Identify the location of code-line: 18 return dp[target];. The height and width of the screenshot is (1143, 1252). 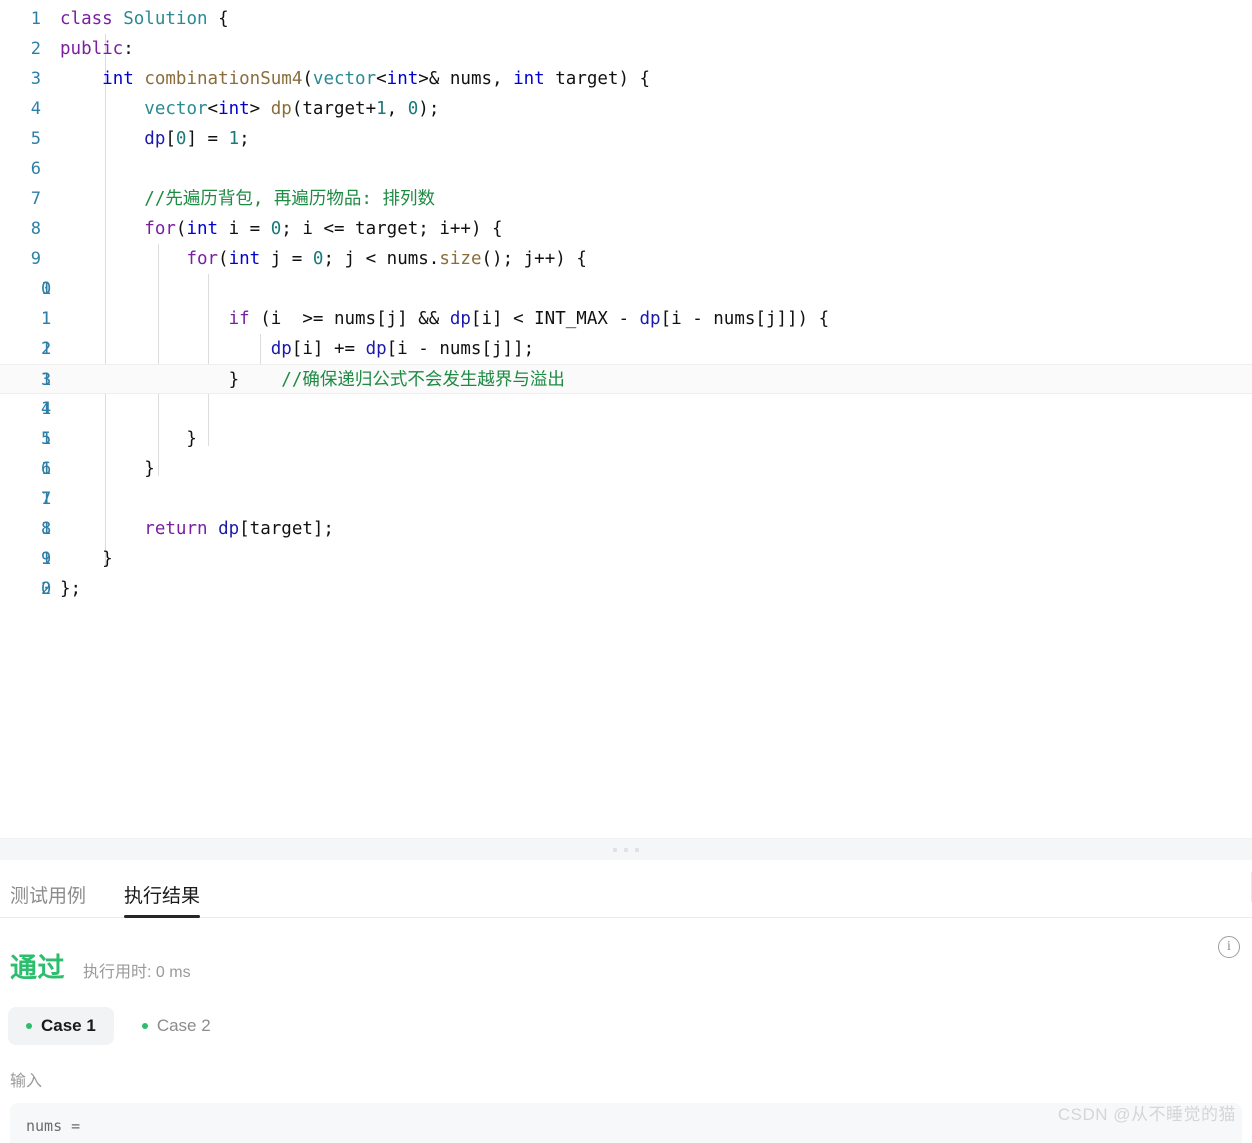
(626, 529).